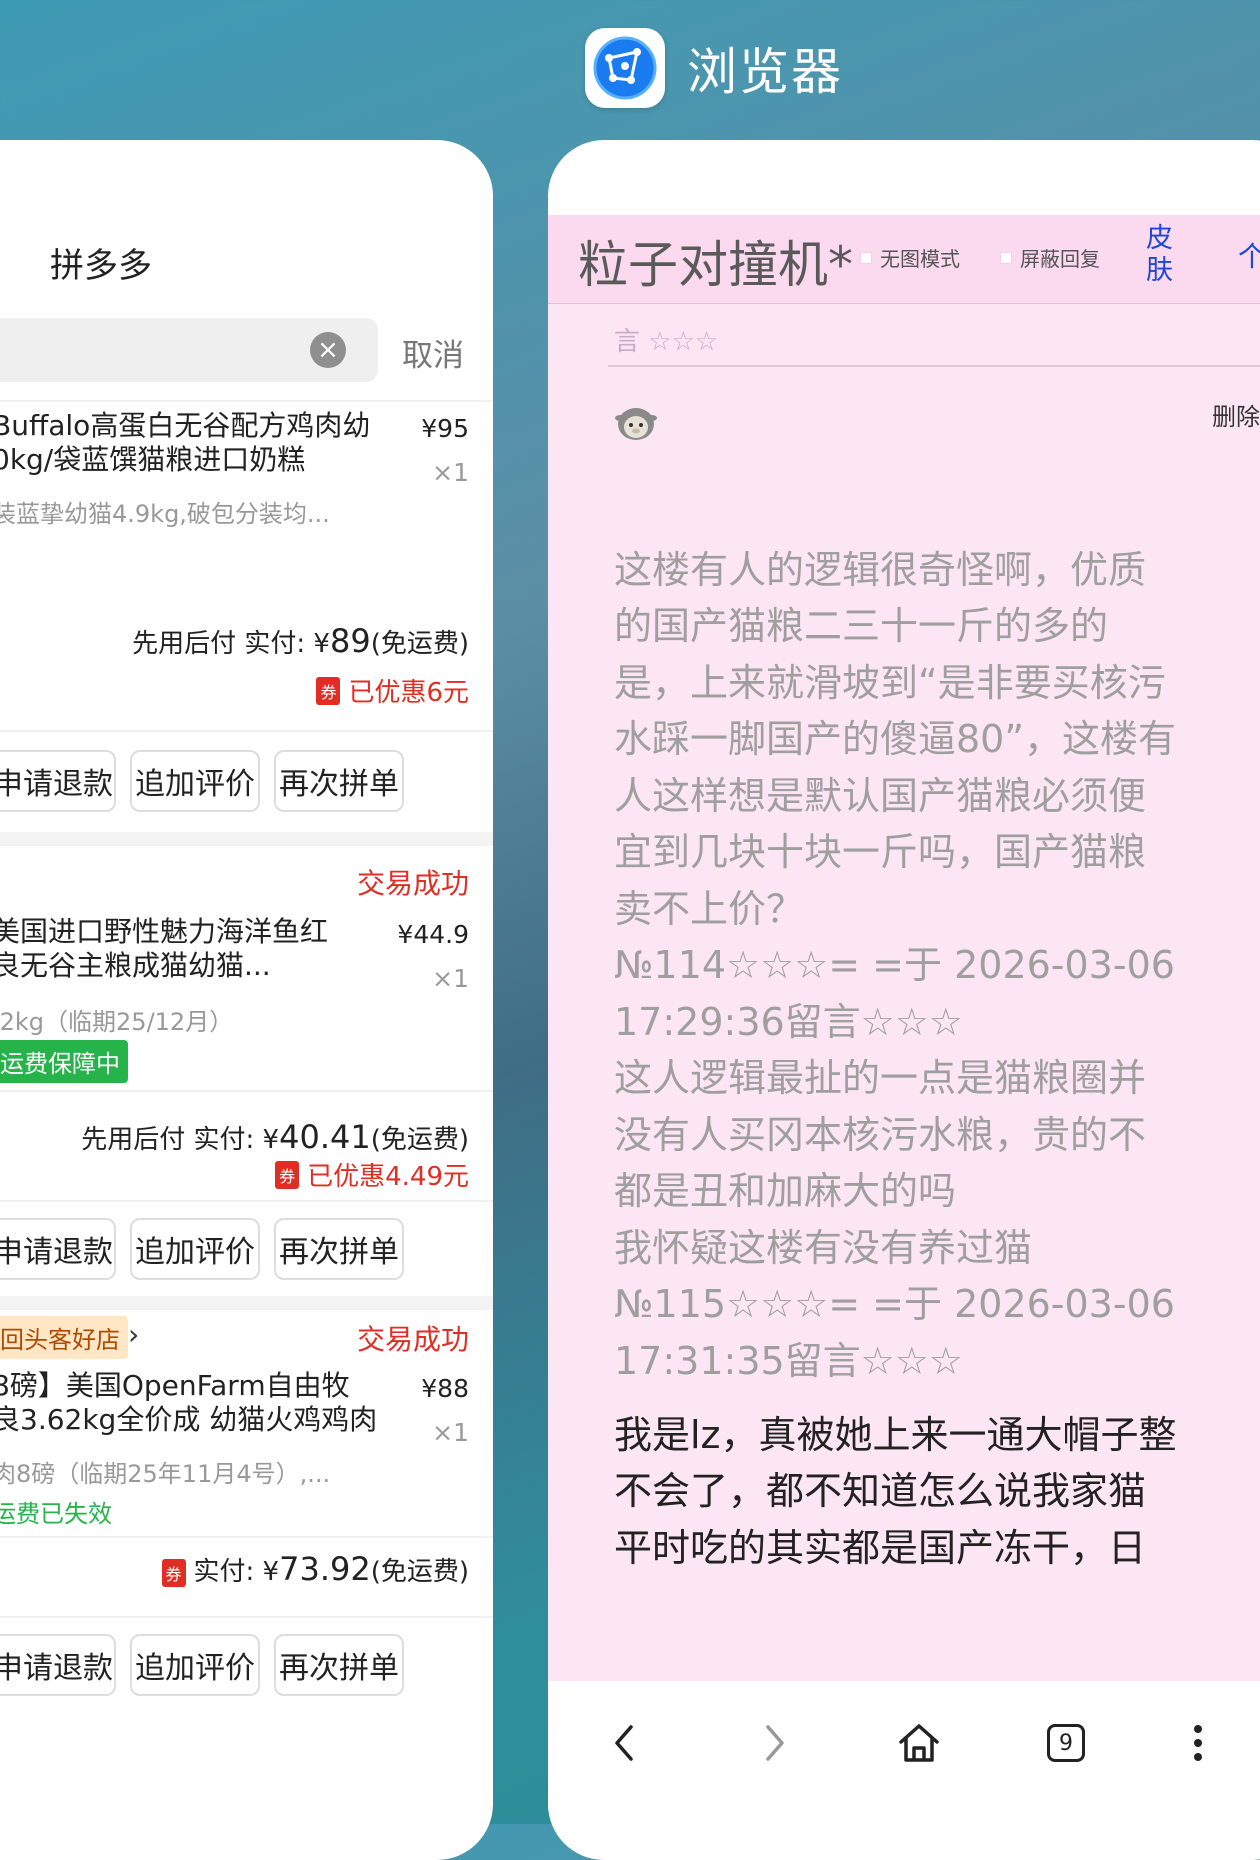  What do you see at coordinates (315, 1569) in the screenshot?
I see `paid-amount: 券实付: ¥73.92(免运费)` at bounding box center [315, 1569].